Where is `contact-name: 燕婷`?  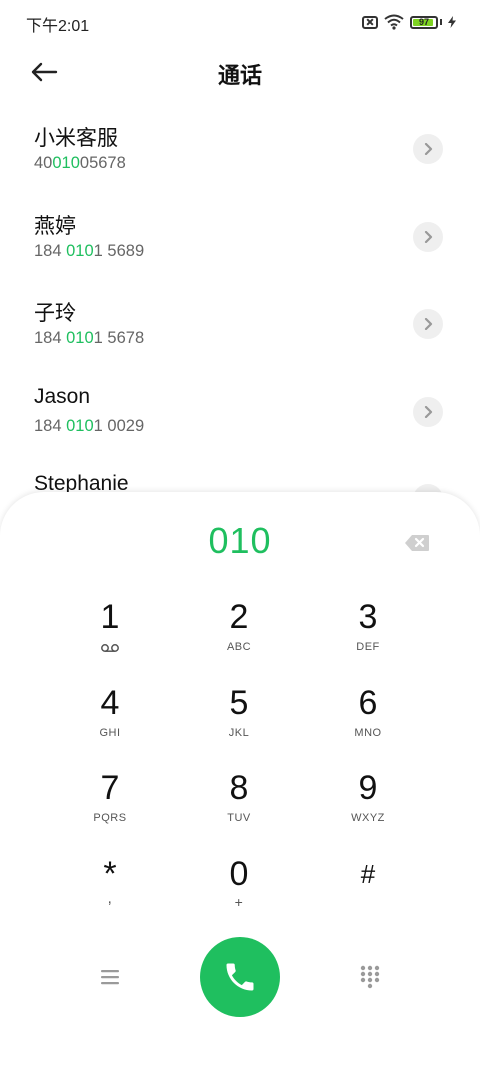
contact-name: 燕婷 is located at coordinates (55, 226).